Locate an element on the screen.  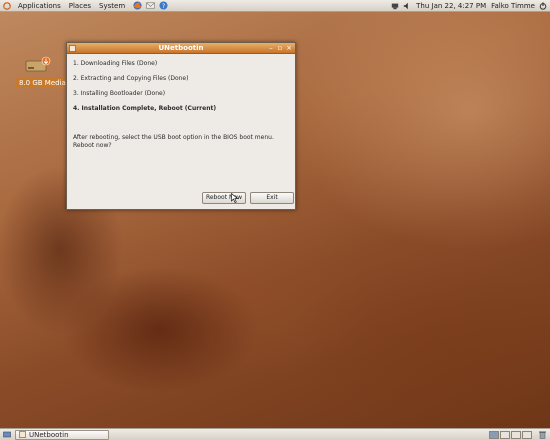
step-extract: 2. Extracting and Copying Files (Done) is located at coordinates (131, 78).